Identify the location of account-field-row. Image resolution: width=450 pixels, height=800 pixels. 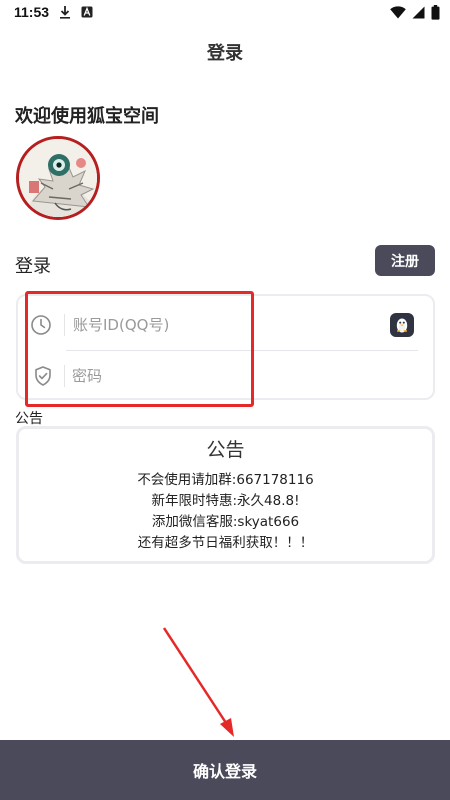
(223, 325).